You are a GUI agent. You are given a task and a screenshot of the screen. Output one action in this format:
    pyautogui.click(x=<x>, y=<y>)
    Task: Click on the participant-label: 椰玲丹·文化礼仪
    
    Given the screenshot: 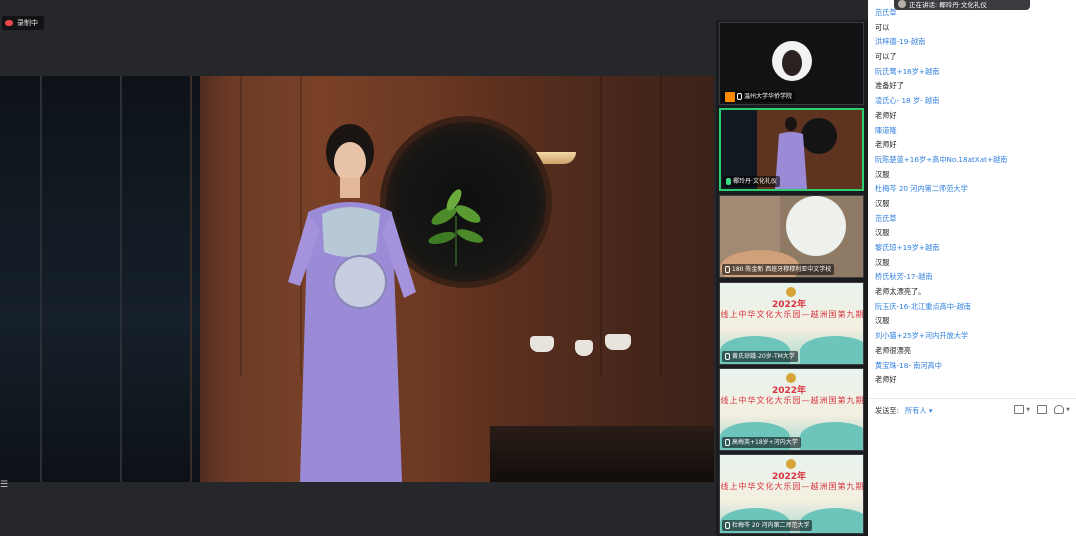 What is the action you would take?
    pyautogui.click(x=751, y=181)
    